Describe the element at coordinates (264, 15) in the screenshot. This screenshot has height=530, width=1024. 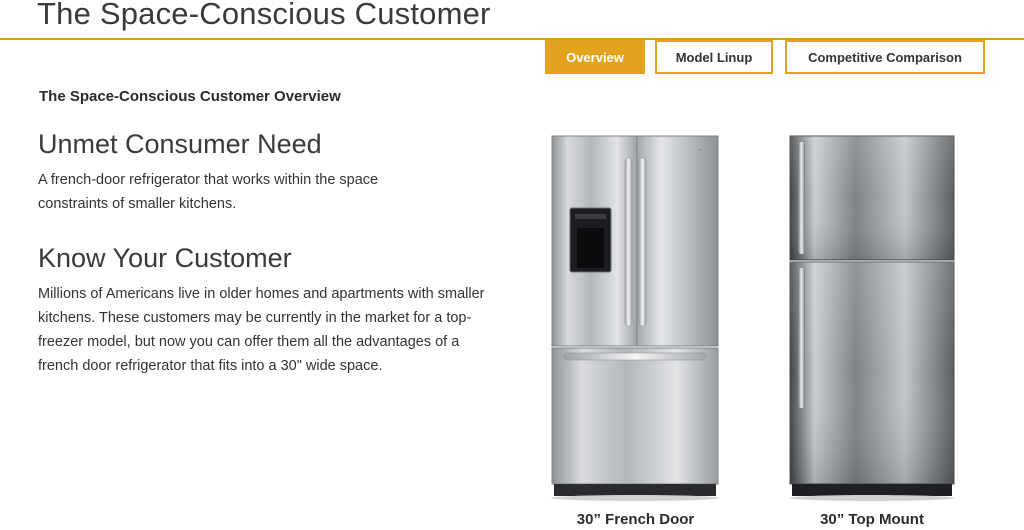
I see `page-title: The Space-Conscious Customer` at that location.